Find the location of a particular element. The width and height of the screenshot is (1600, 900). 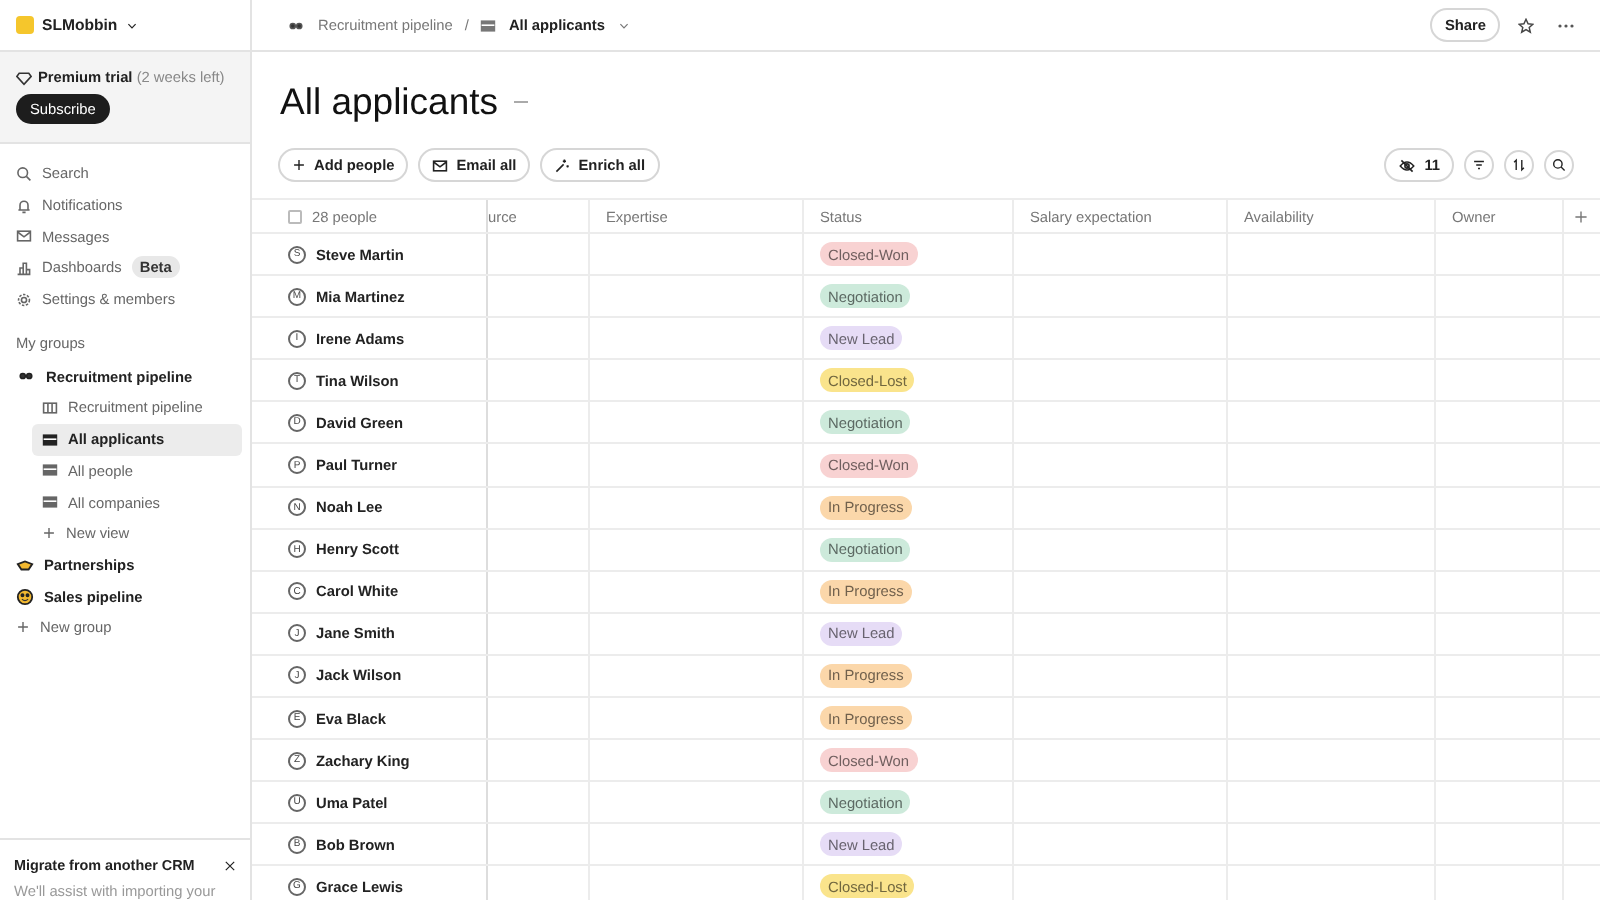

bar-chart-icon is located at coordinates (24, 267).